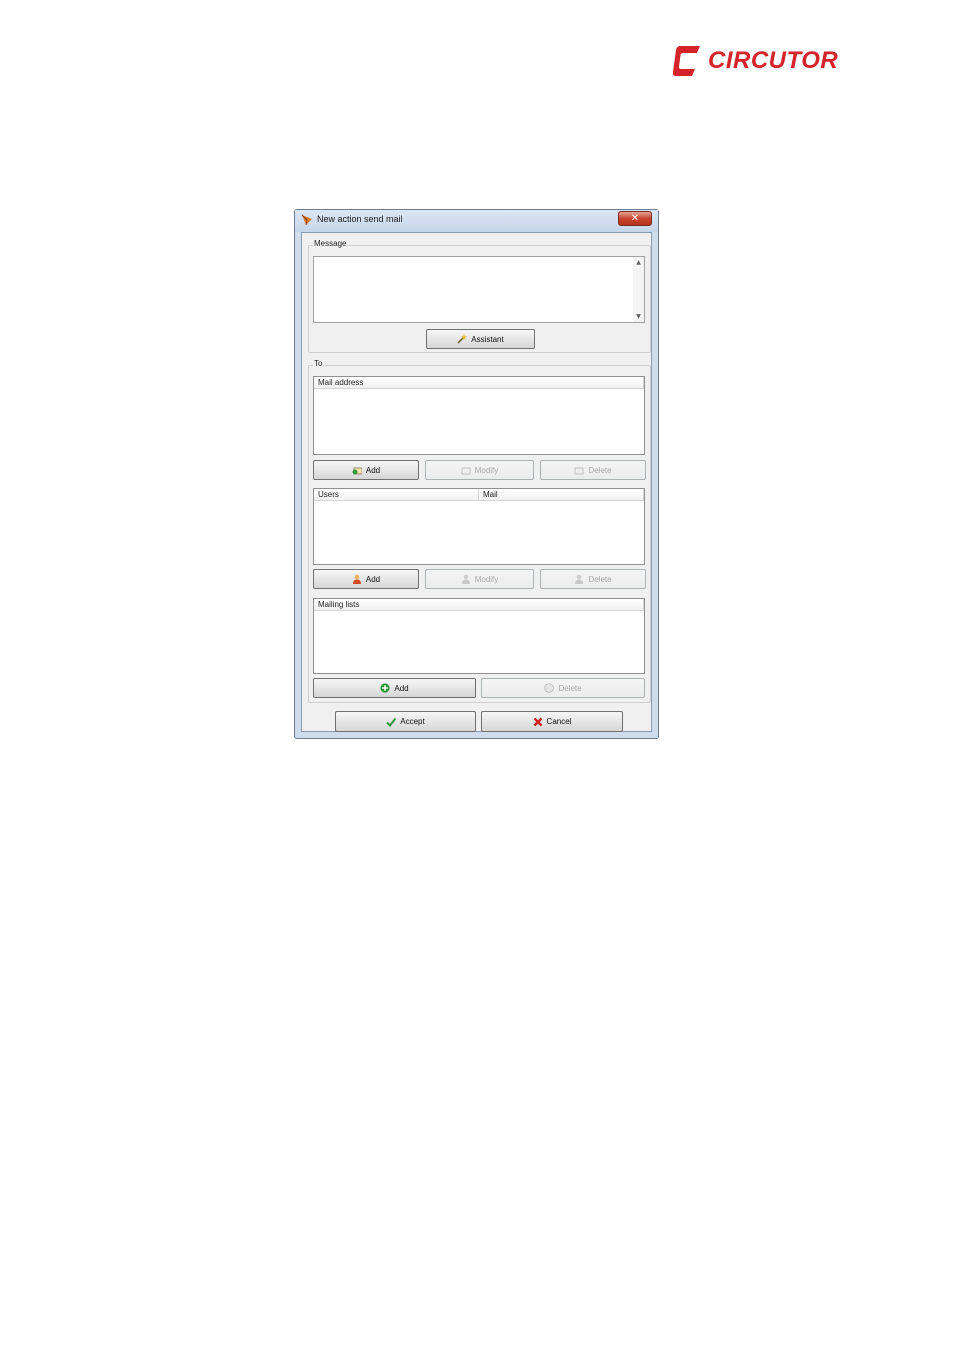 Image resolution: width=954 pixels, height=1350 pixels. I want to click on message-scrollbar: ▲ ▼, so click(638, 289).